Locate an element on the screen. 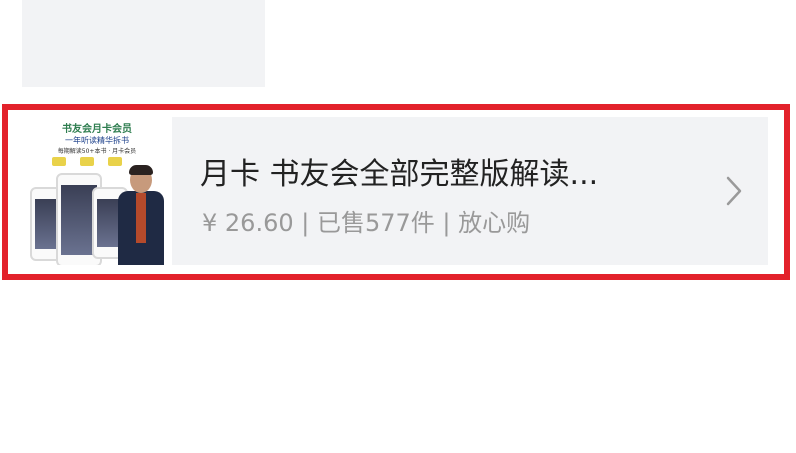 The width and height of the screenshot is (796, 453). thumbnail-subtitle: 一年听读精华拆书 is located at coordinates (97, 140).